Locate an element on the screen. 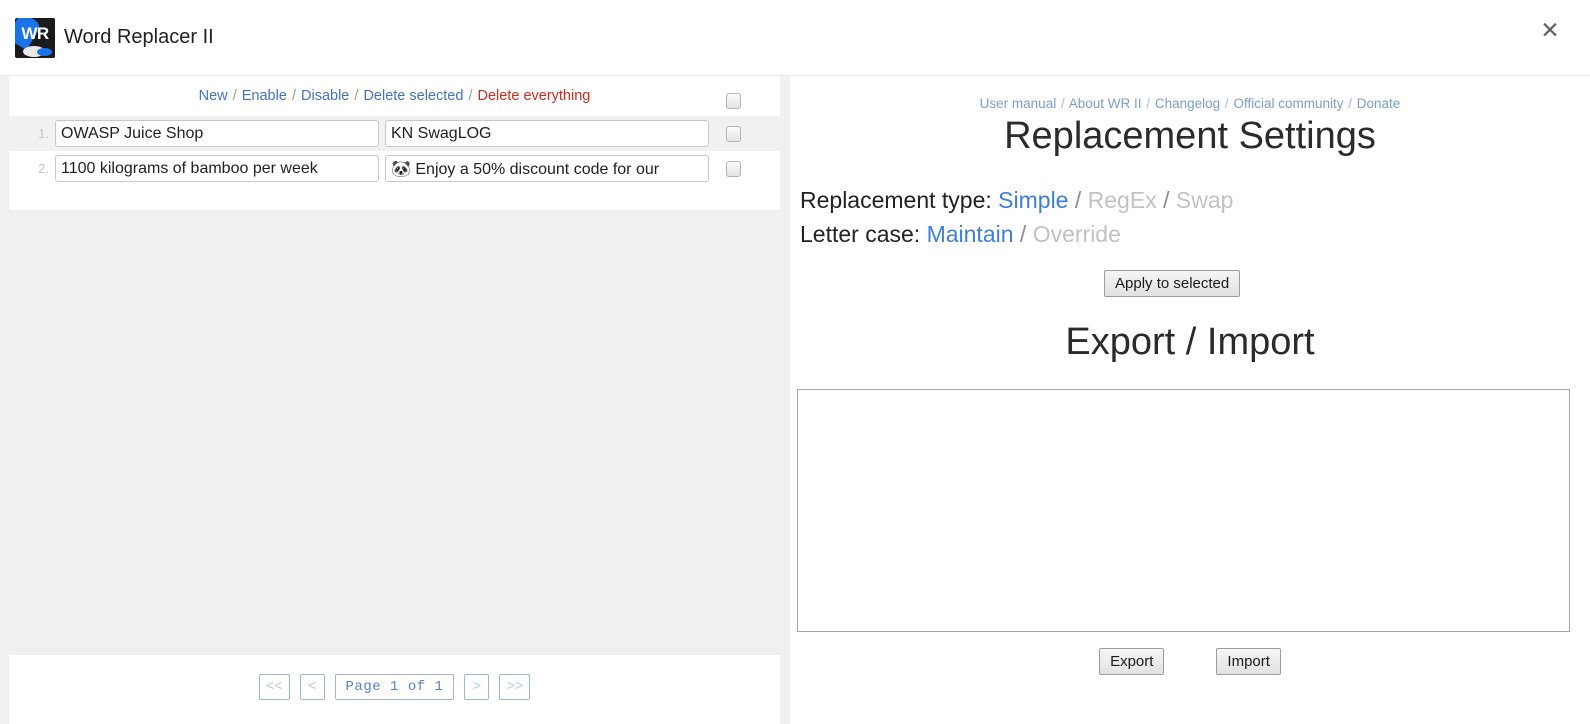 The image size is (1590, 724). apply-to-selected-button: Apply to selected is located at coordinates (1172, 283).